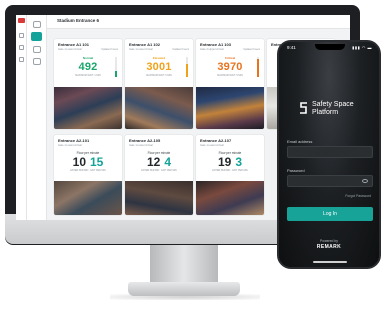 Image resolution: width=381 pixels, height=311 pixels. Describe the element at coordinates (216, 140) in the screenshot. I see `card-title: Entrance A2-107` at that location.